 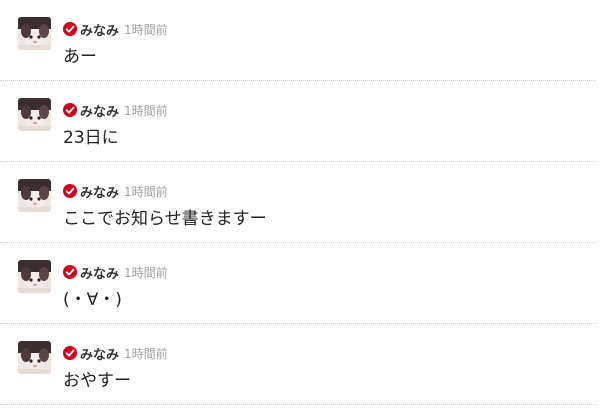 What do you see at coordinates (97, 381) in the screenshot?
I see `post-message: おやすー` at bounding box center [97, 381].